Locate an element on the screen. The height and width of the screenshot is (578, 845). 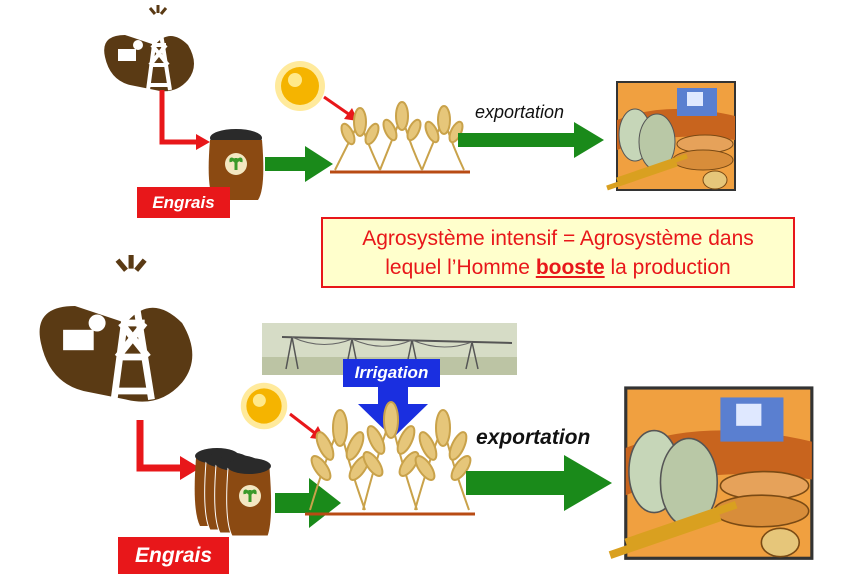
definition-emphasis: booste is located at coordinates (570, 267).